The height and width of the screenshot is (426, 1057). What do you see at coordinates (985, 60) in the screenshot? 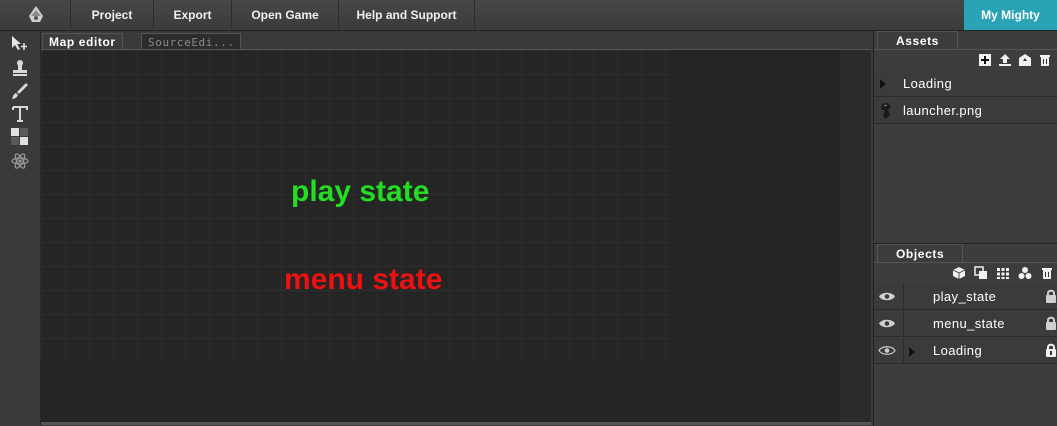
I see `add-asset-icon` at bounding box center [985, 60].